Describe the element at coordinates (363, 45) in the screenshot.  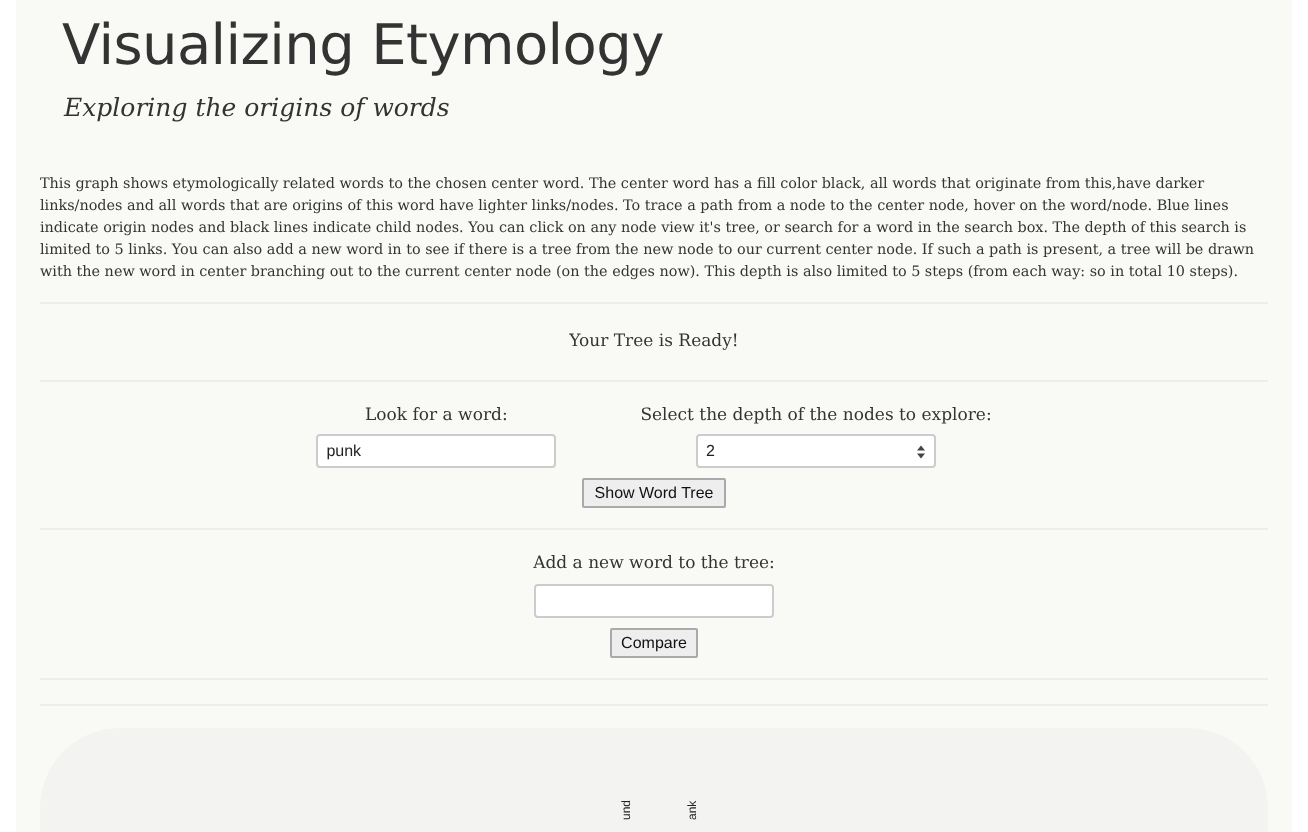
I see `page-title: Visualizing Etymology` at that location.